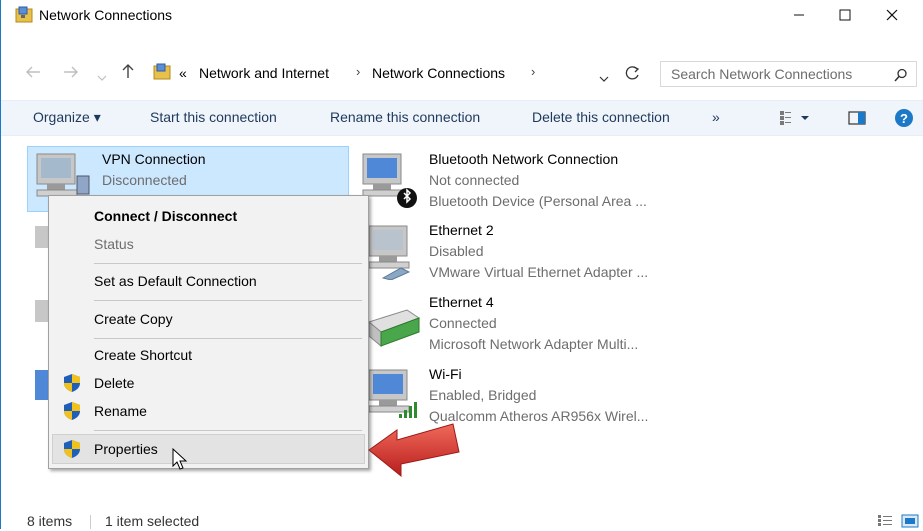 The height and width of the screenshot is (531, 923). What do you see at coordinates (389, 252) in the screenshot?
I see `ethernet-computer-icon` at bounding box center [389, 252].